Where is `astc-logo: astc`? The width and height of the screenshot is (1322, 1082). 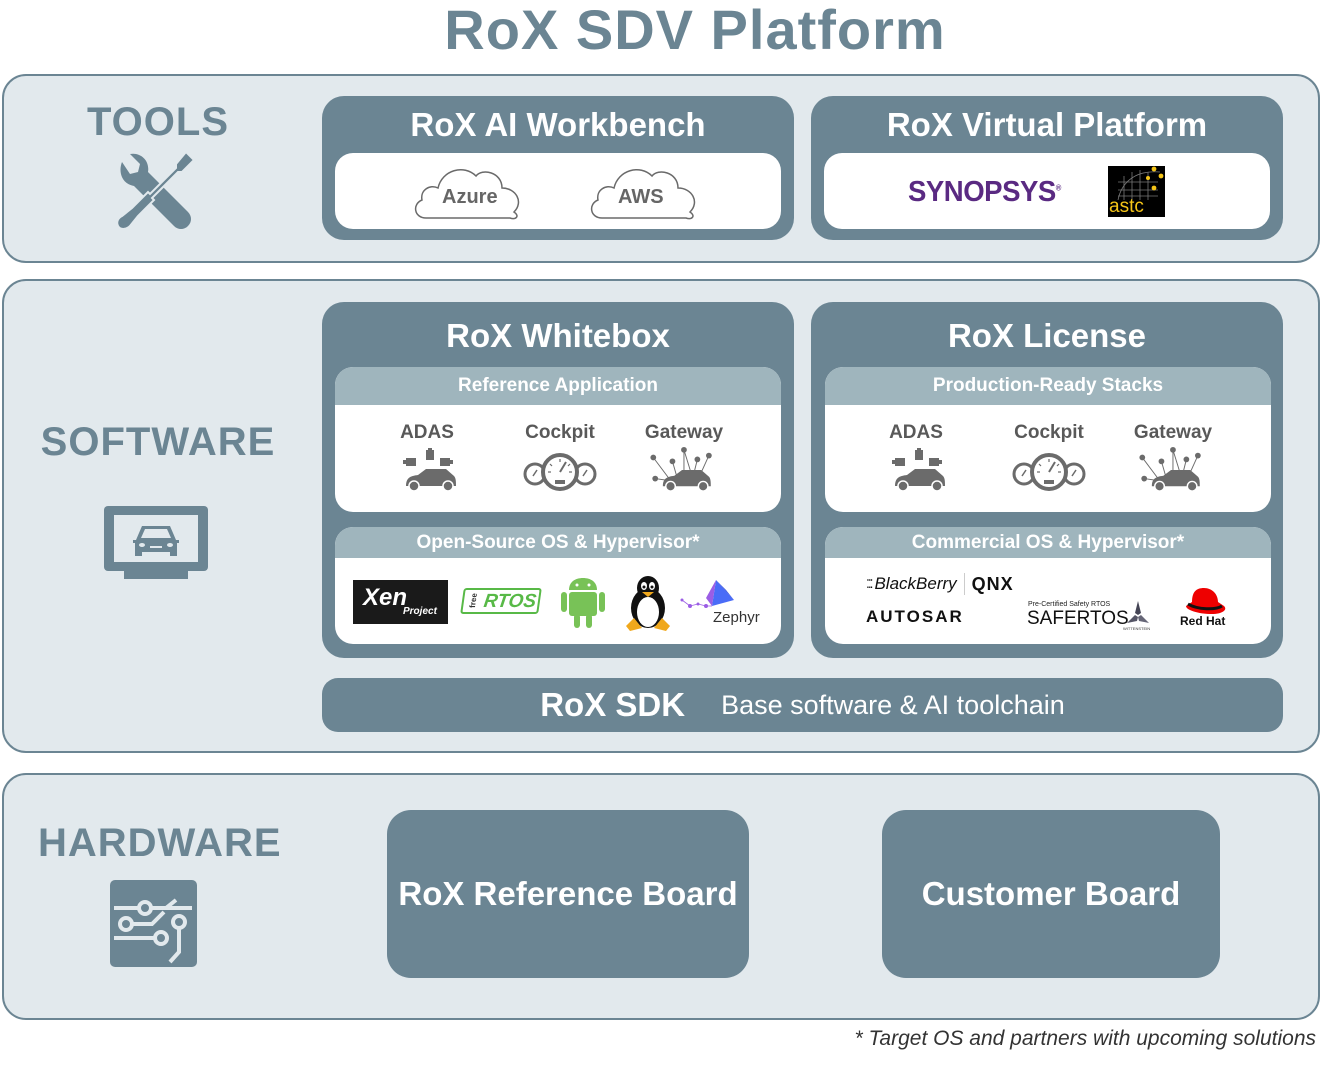 astc-logo: astc is located at coordinates (1136, 191).